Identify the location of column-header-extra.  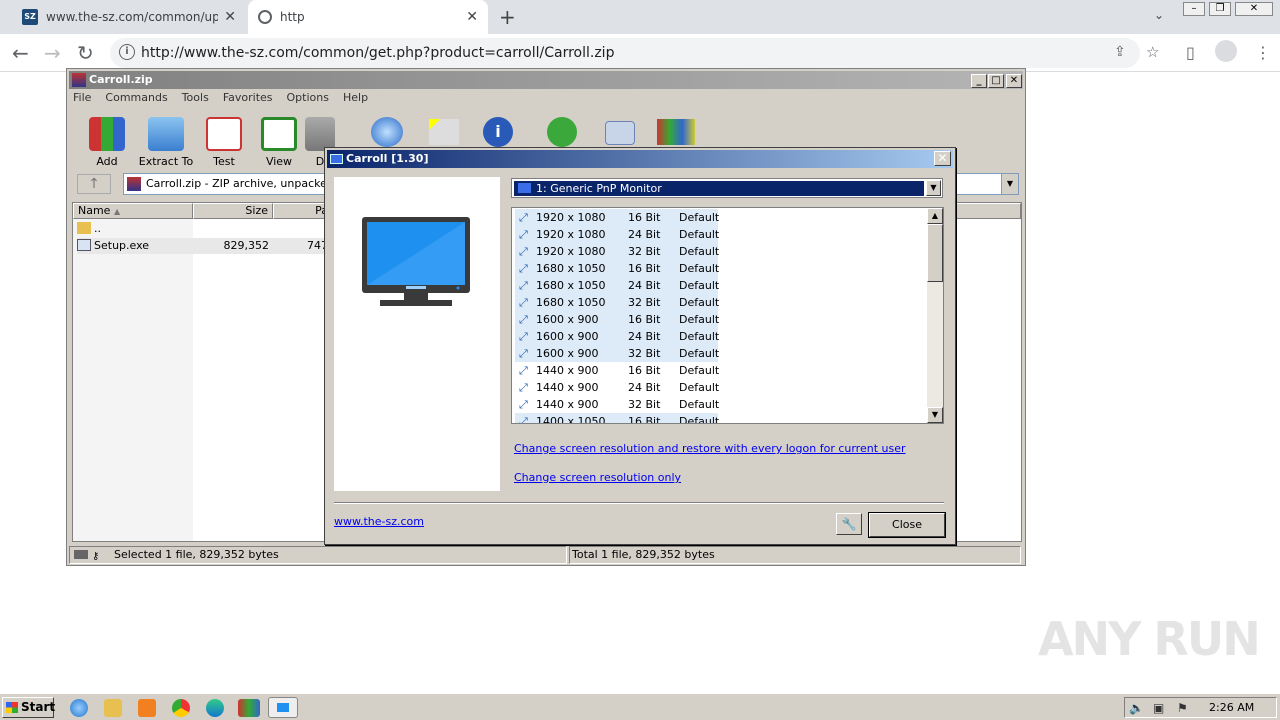
(987, 211).